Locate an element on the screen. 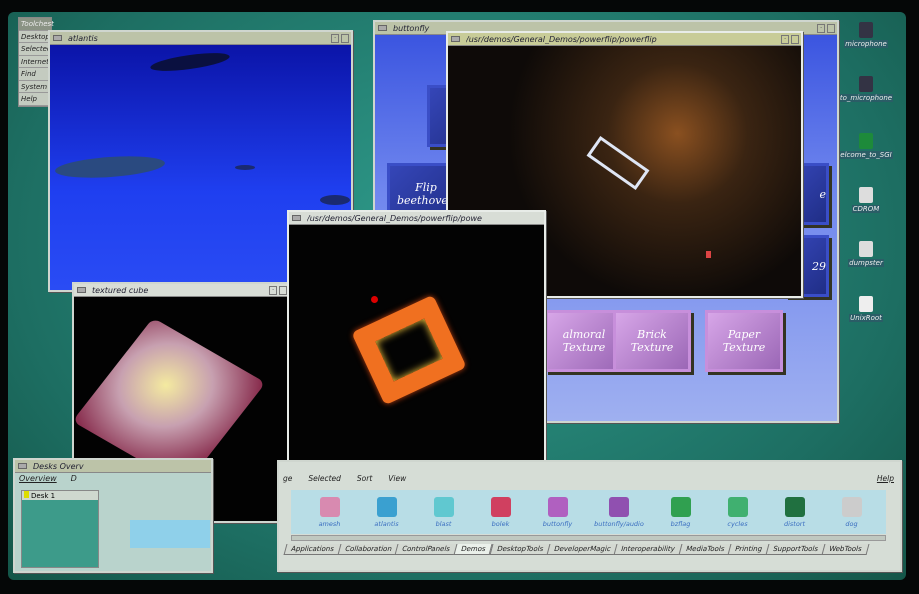 This screenshot has width=919, height=594. titlebar: Desks Overv is located at coordinates (113, 466).